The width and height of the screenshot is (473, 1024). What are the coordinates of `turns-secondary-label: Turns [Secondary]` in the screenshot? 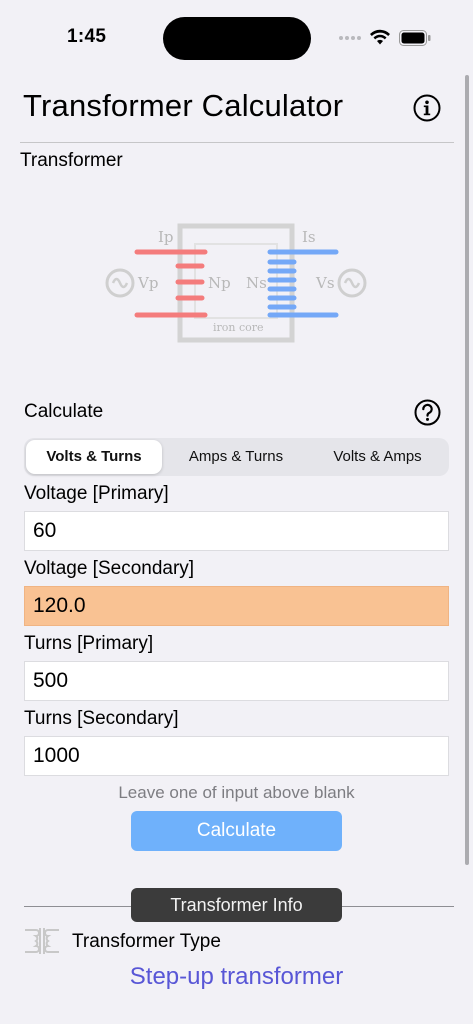 It's located at (101, 718).